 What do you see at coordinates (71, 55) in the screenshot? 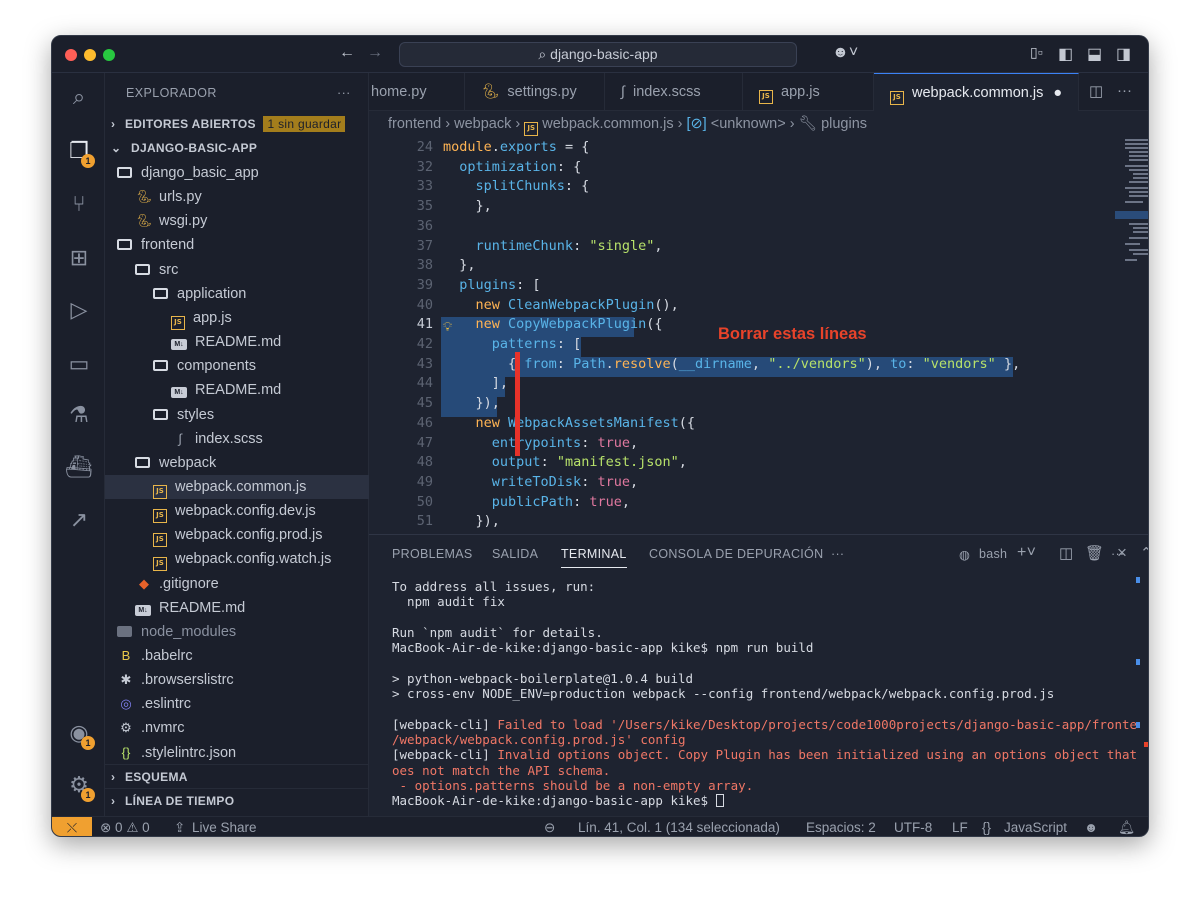
I see `close-window-button` at bounding box center [71, 55].